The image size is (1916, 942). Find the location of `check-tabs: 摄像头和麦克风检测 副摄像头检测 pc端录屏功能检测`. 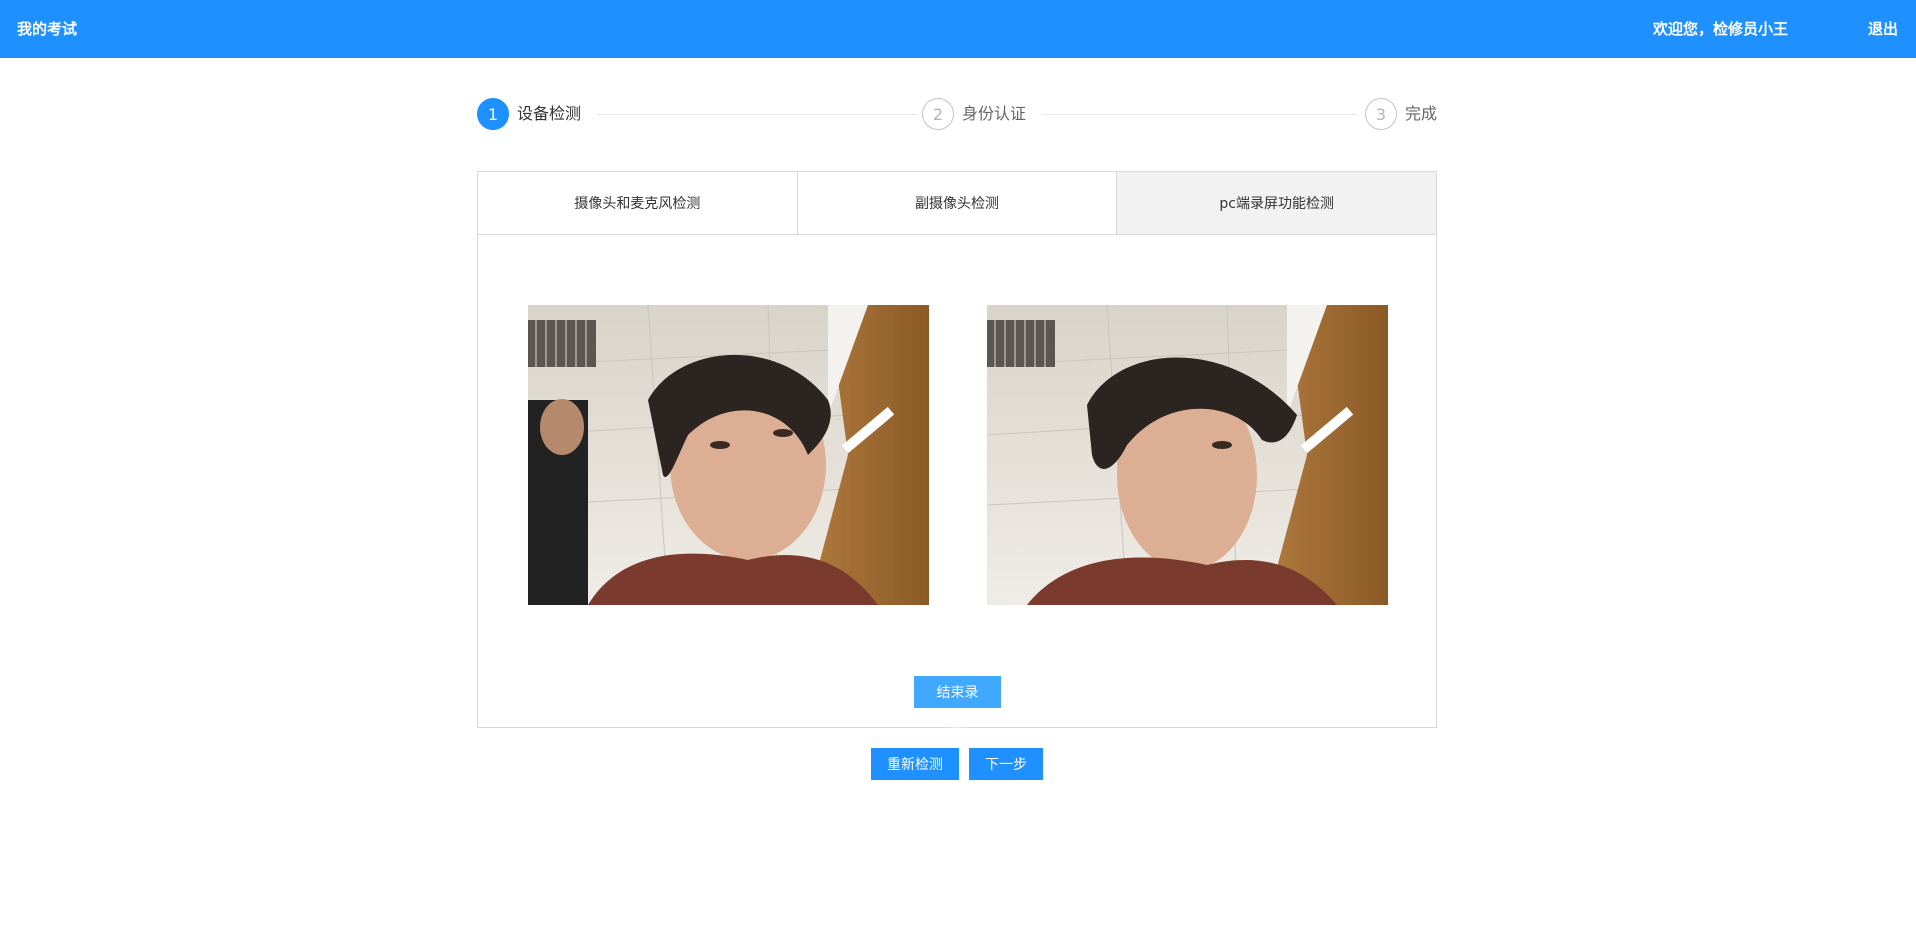

check-tabs: 摄像头和麦克风检测 副摄像头检测 pc端录屏功能检测 is located at coordinates (957, 203).